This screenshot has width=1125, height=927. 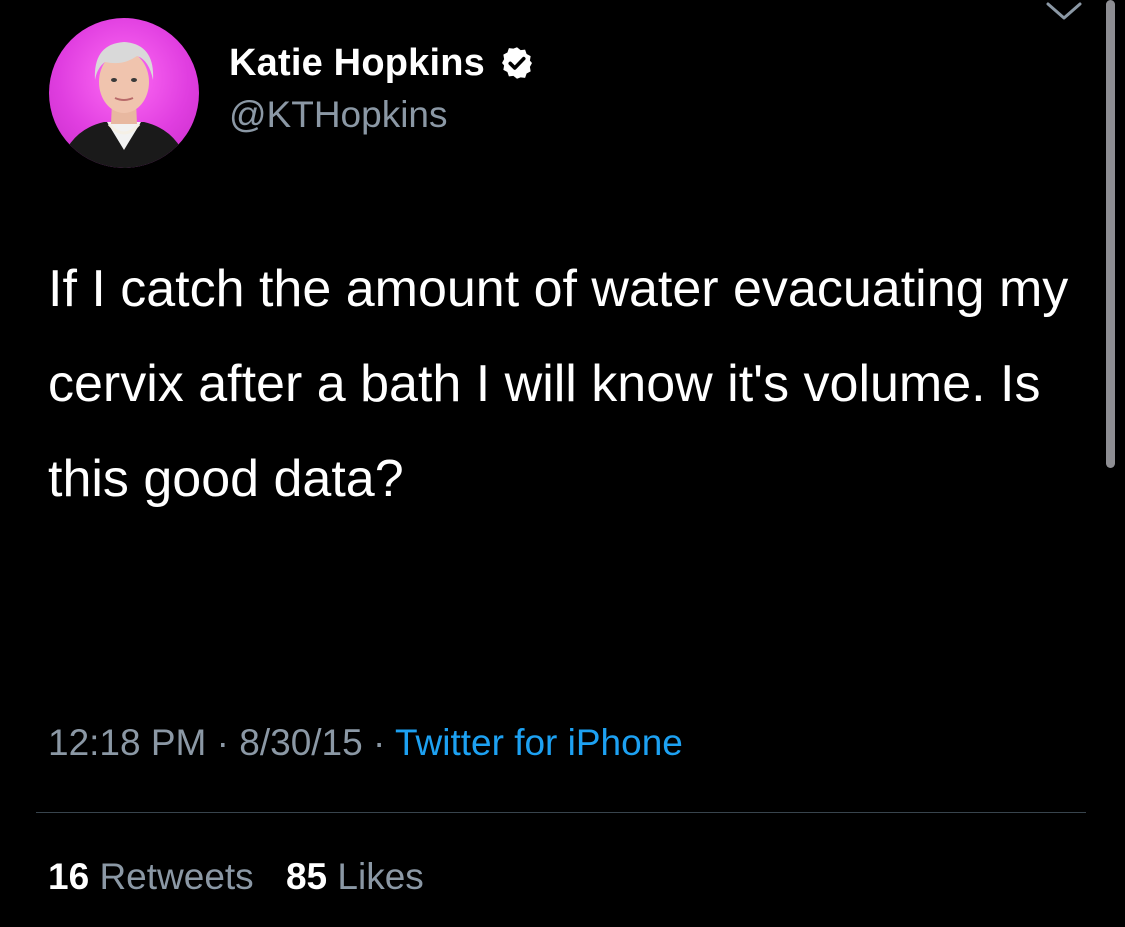 I want to click on tweet-date: 8/30/15, so click(x=301, y=742).